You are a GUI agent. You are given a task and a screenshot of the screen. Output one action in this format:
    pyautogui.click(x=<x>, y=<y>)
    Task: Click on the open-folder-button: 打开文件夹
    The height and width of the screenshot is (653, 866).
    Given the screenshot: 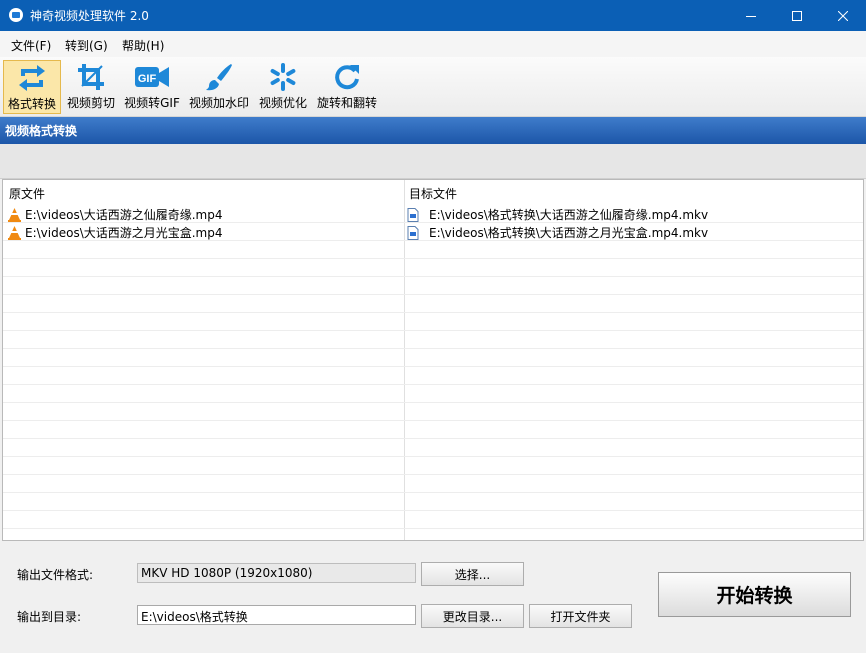 What is the action you would take?
    pyautogui.click(x=580, y=616)
    